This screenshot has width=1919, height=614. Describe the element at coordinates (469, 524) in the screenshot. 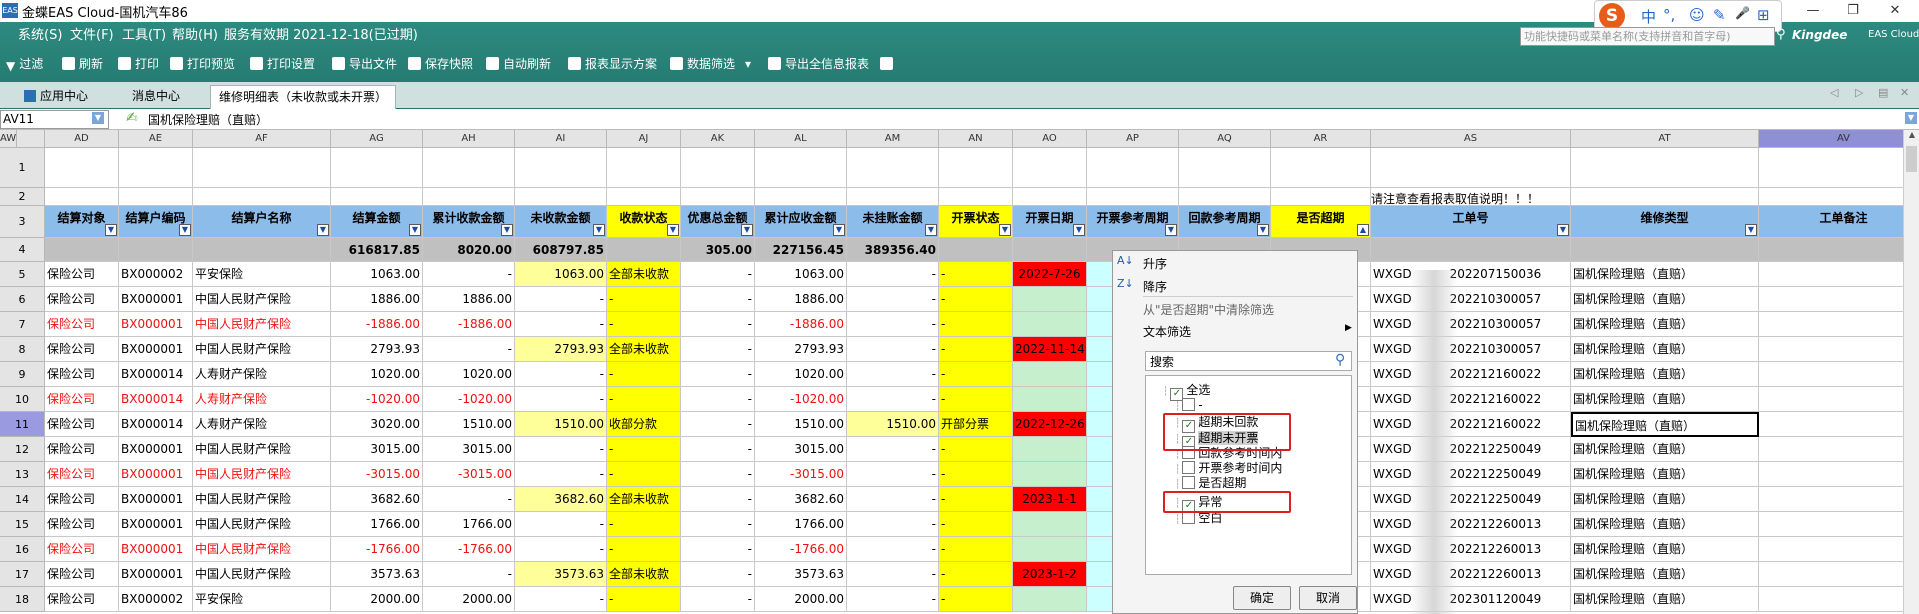

I see `cell-ah: 1766.00` at that location.